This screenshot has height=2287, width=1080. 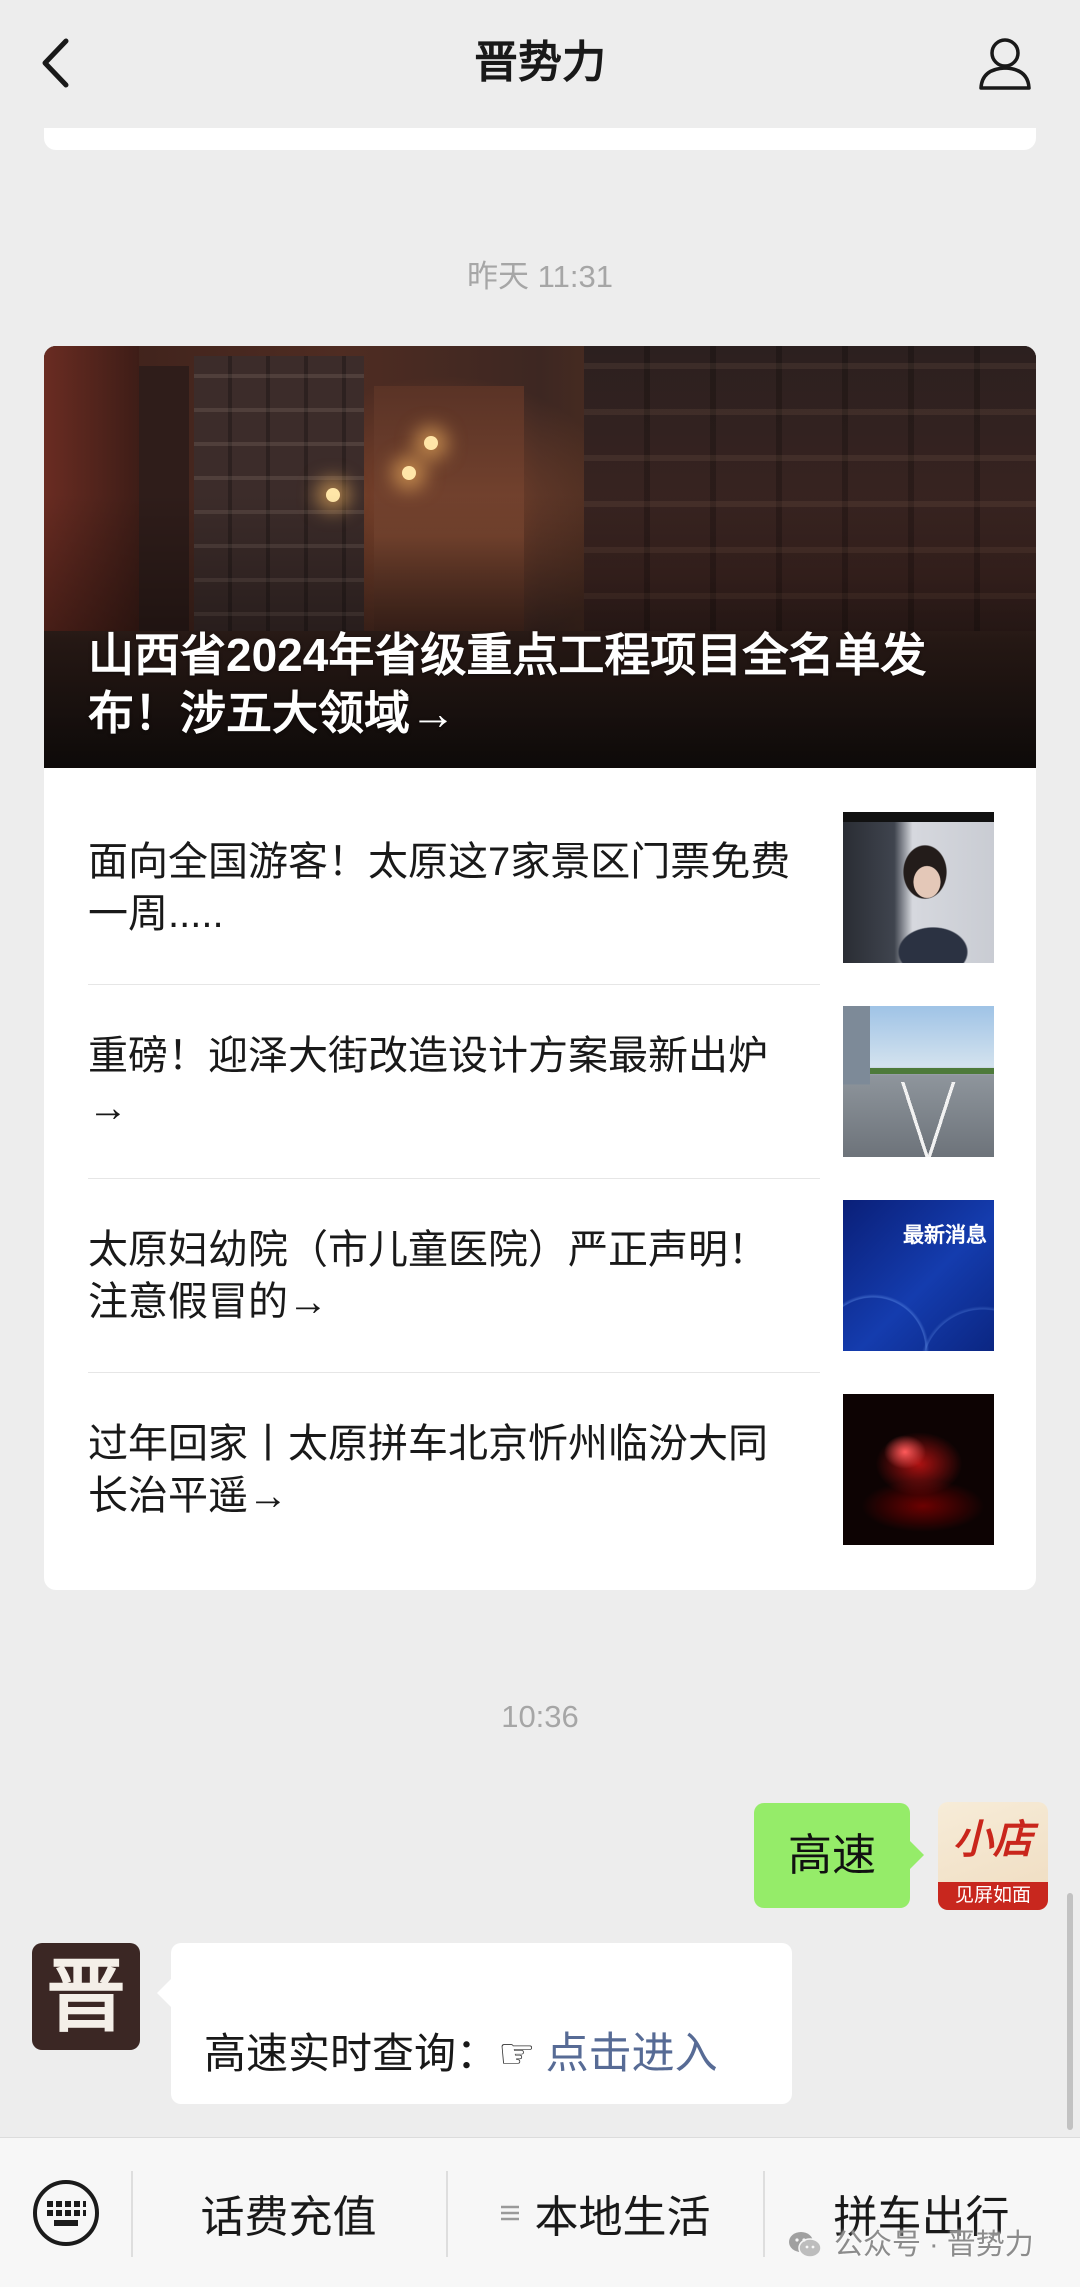 What do you see at coordinates (517, 2053) in the screenshot?
I see `pointing-hand-glyph: ☞` at bounding box center [517, 2053].